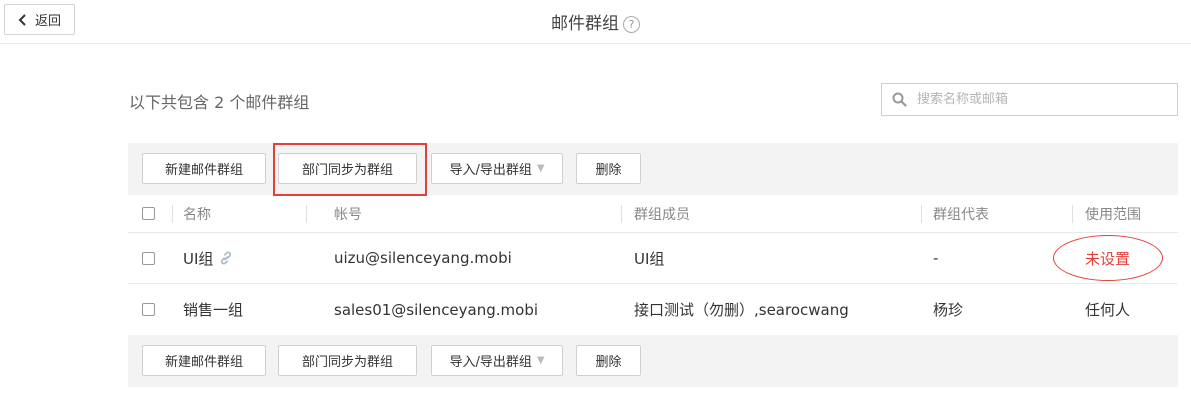  Describe the element at coordinates (585, 24) in the screenshot. I see `page-title-text: 邮件群组` at that location.